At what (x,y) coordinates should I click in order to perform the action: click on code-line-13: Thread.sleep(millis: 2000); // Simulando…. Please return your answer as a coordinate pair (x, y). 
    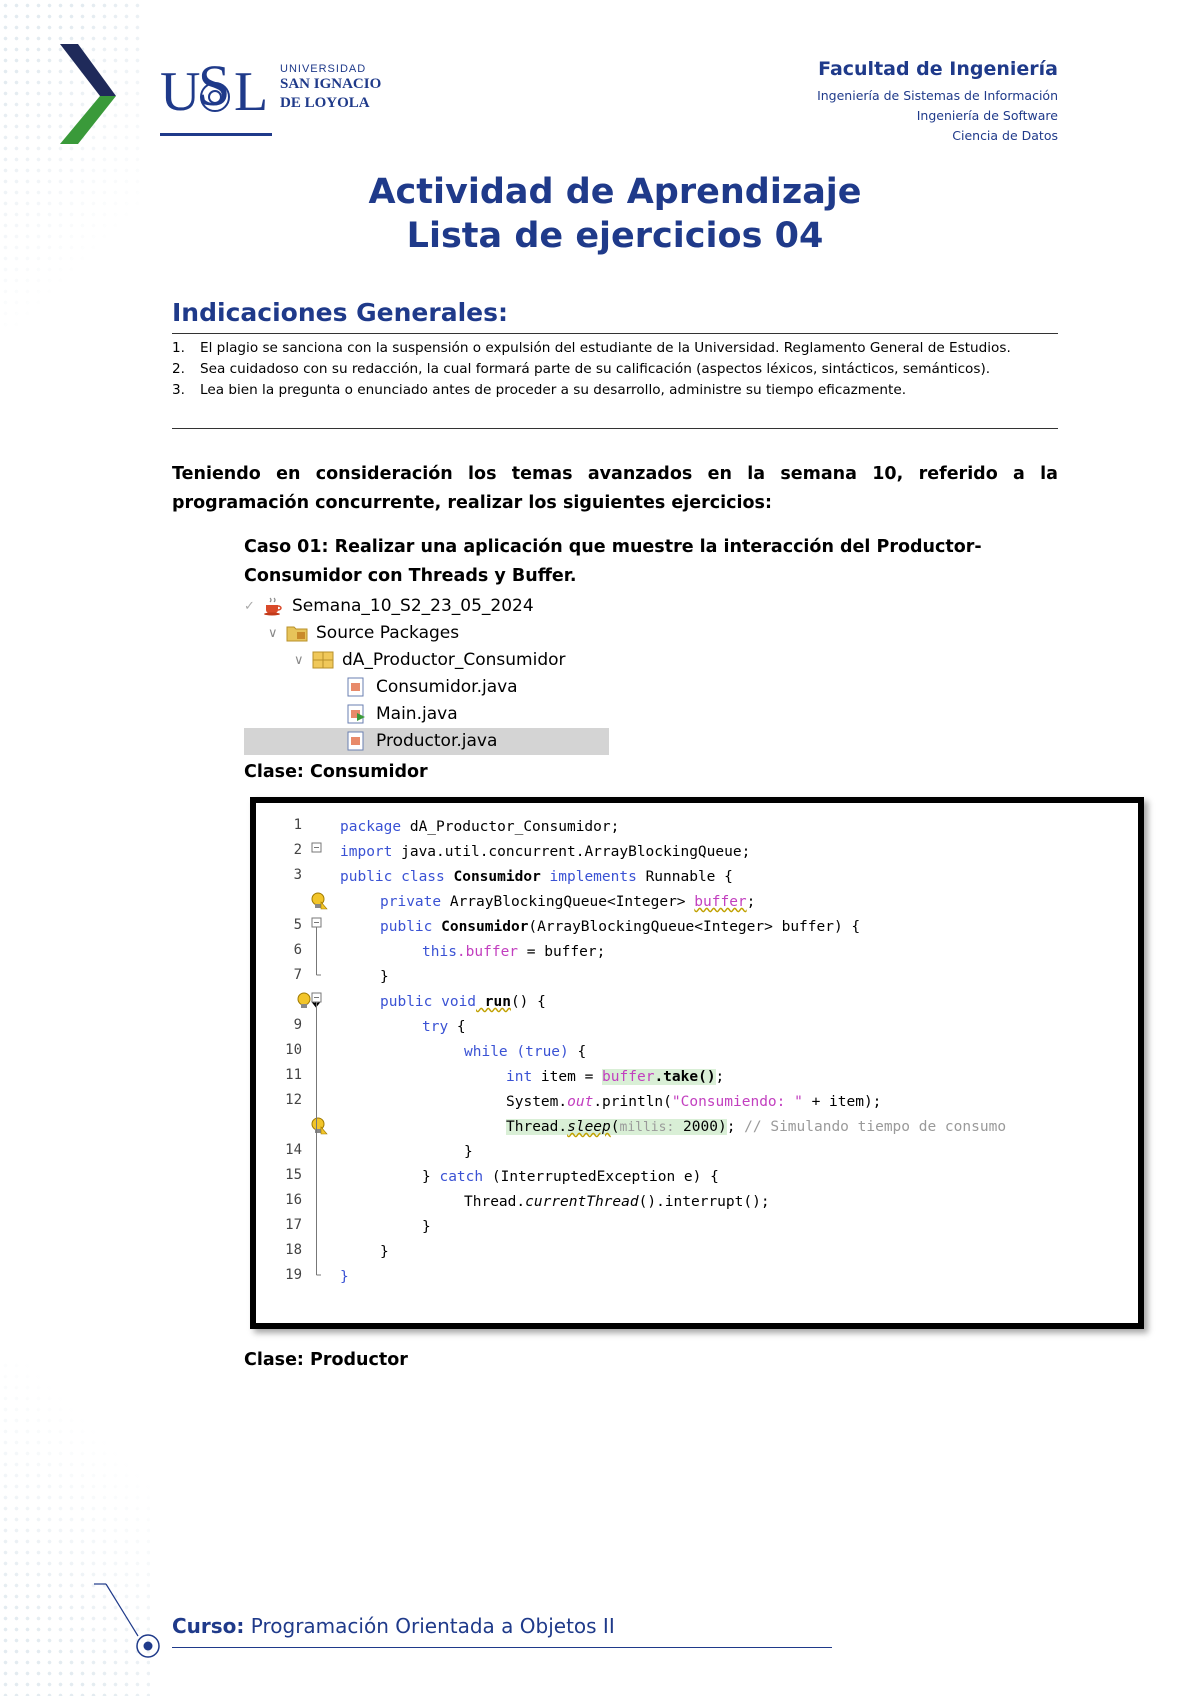
    Looking at the image, I should click on (756, 1127).